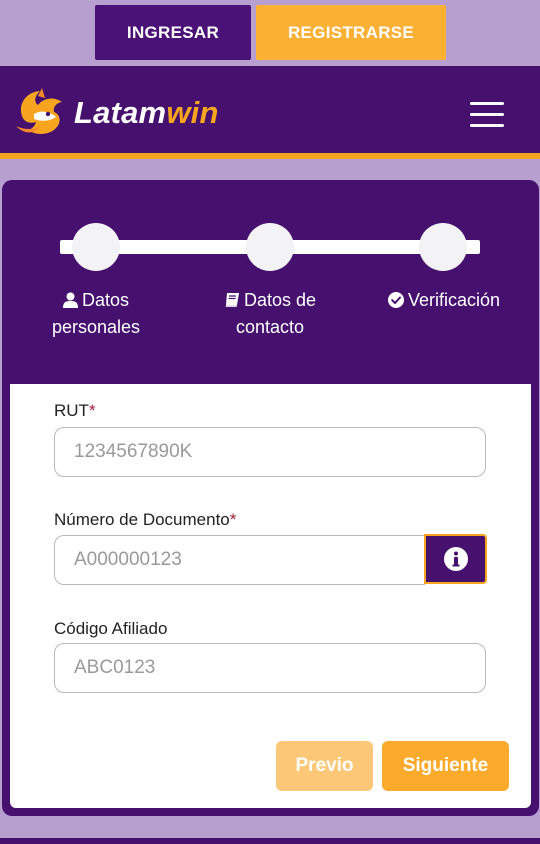 Image resolution: width=540 pixels, height=844 pixels. What do you see at coordinates (232, 300) in the screenshot?
I see `book-icon` at bounding box center [232, 300].